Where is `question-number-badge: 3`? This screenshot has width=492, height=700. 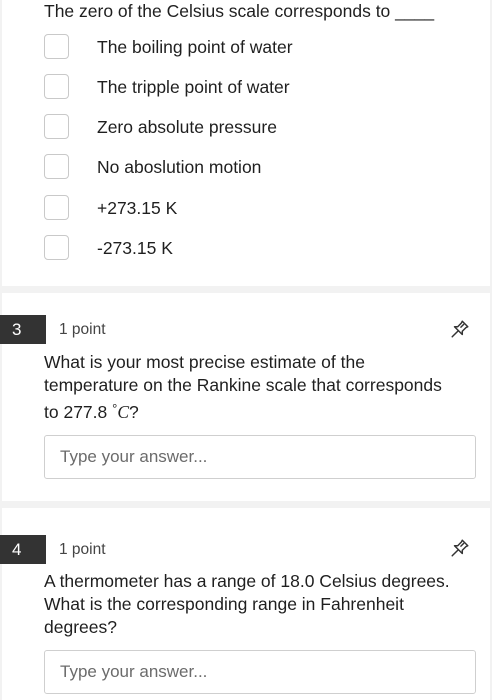 question-number-badge: 3 is located at coordinates (23, 329).